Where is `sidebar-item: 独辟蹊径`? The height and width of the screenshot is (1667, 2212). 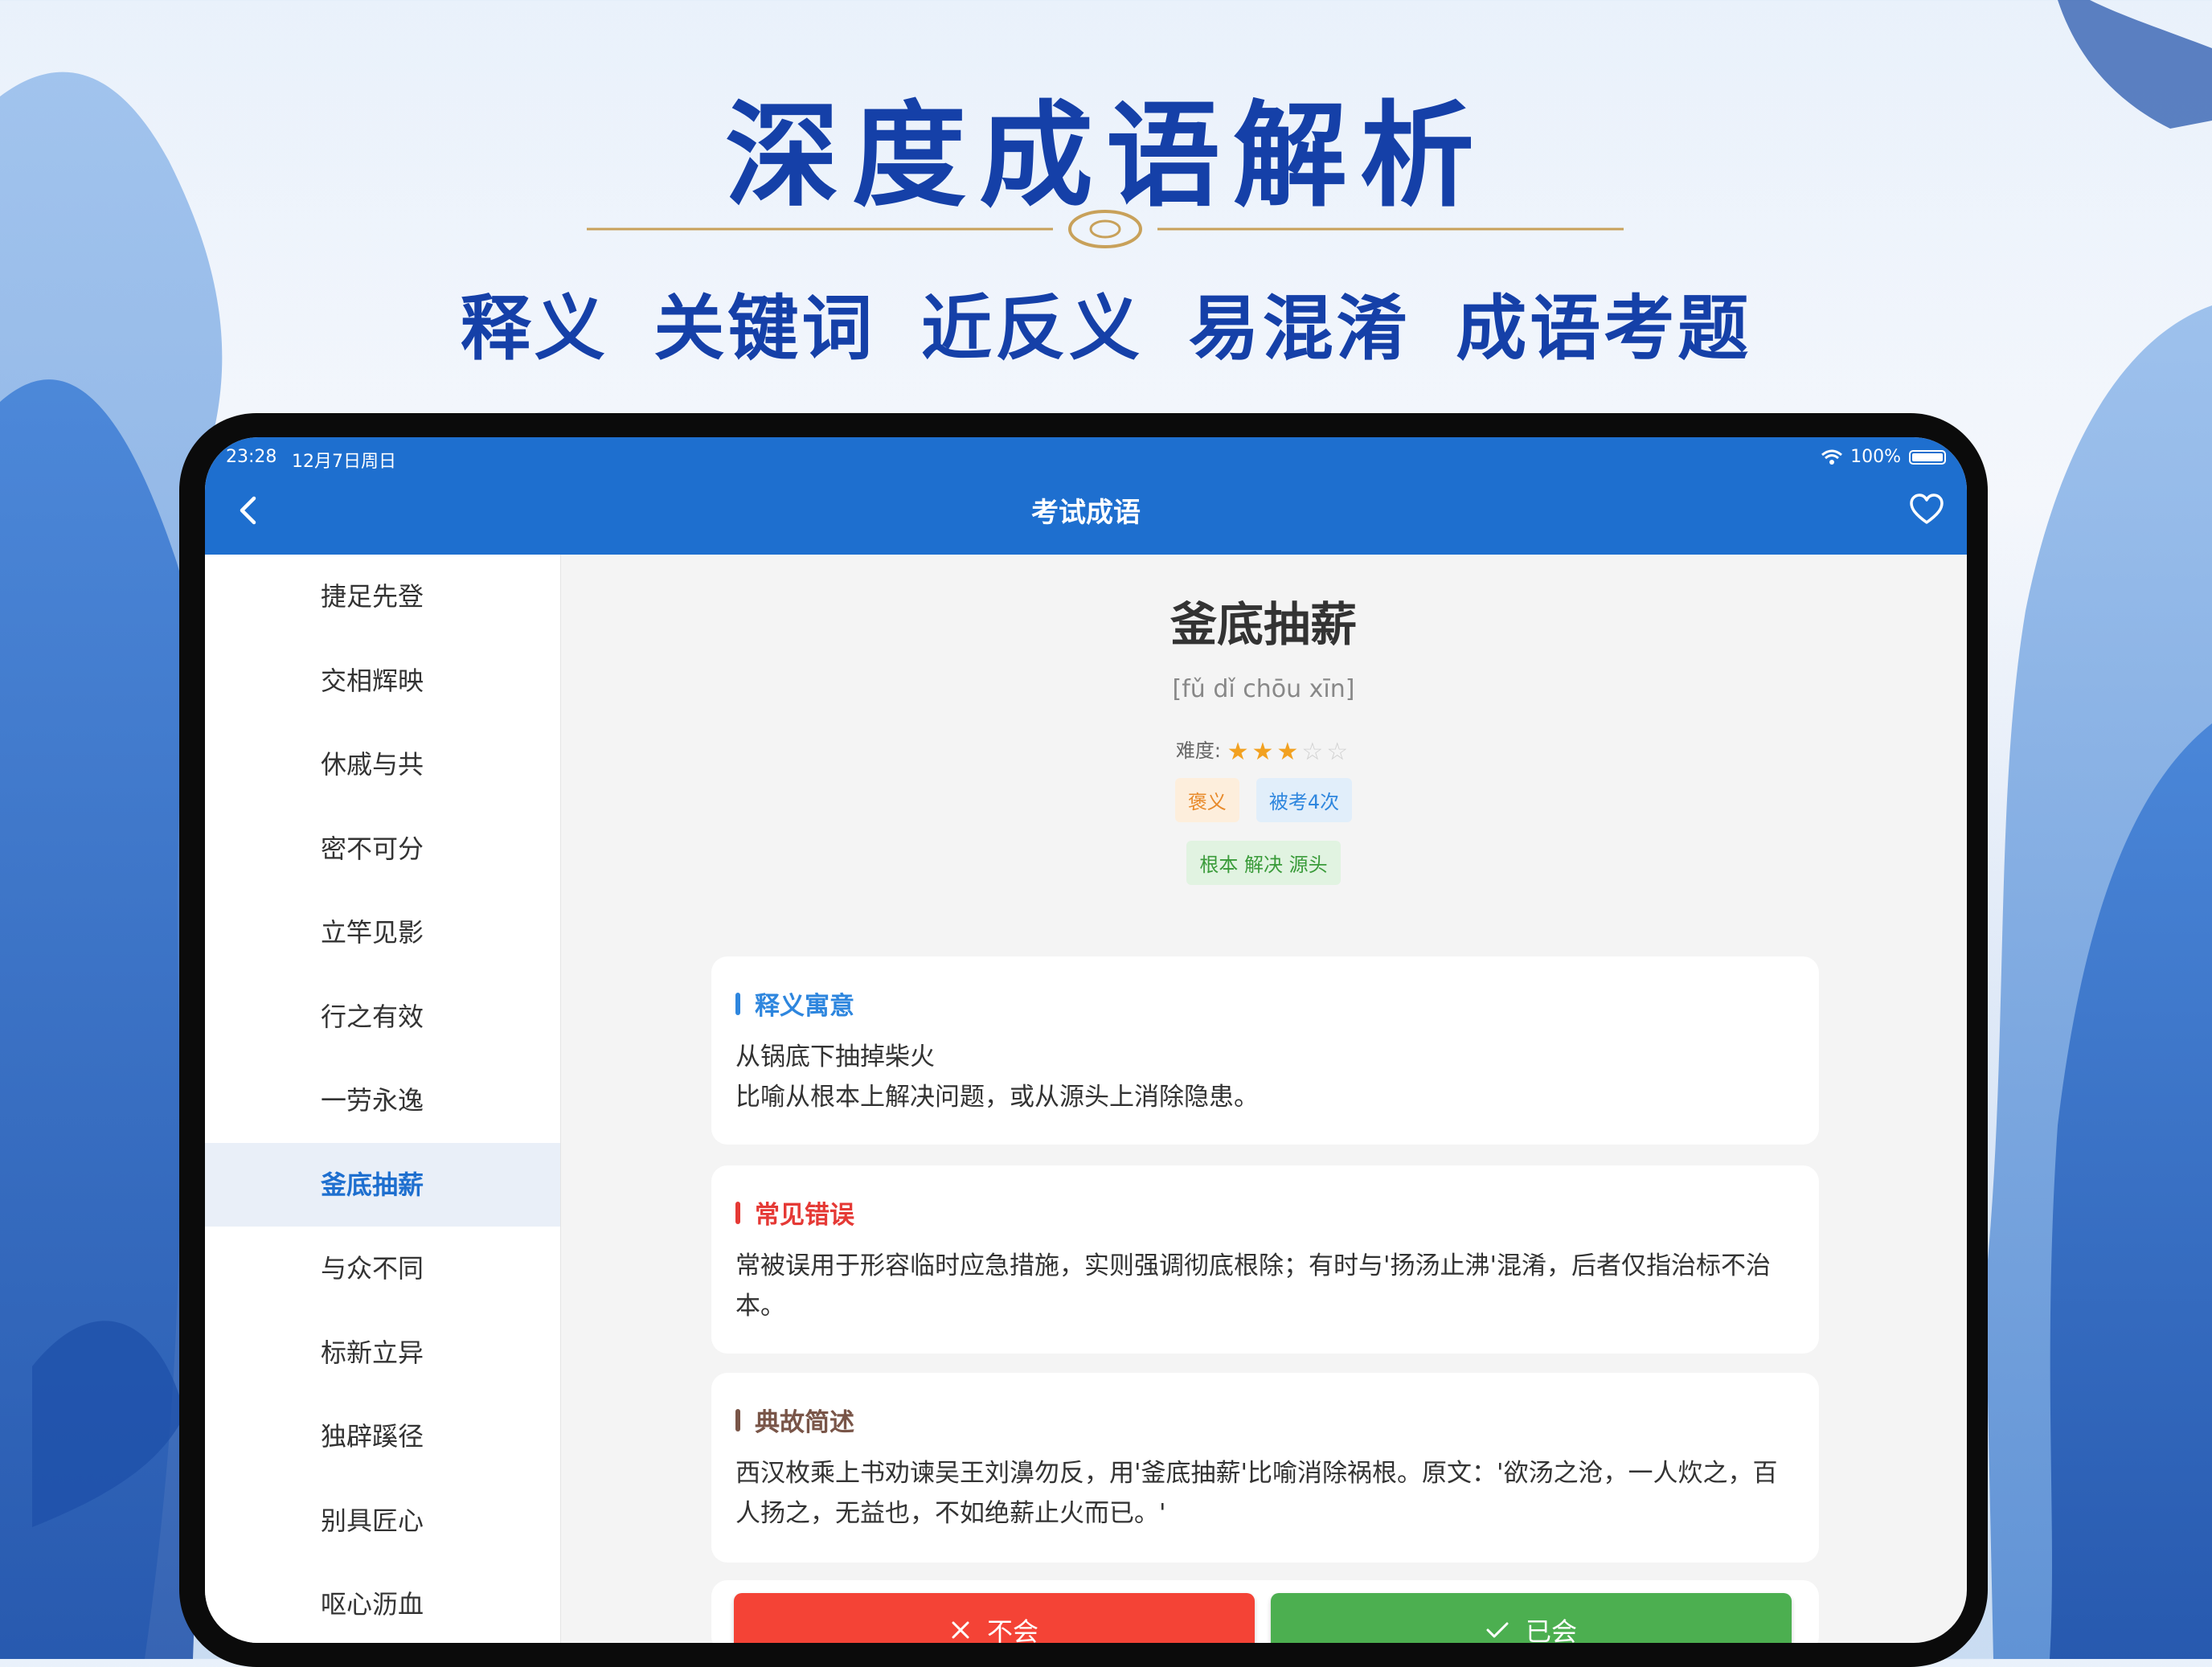
sidebar-item: 独辟蹊径 is located at coordinates (382, 1437).